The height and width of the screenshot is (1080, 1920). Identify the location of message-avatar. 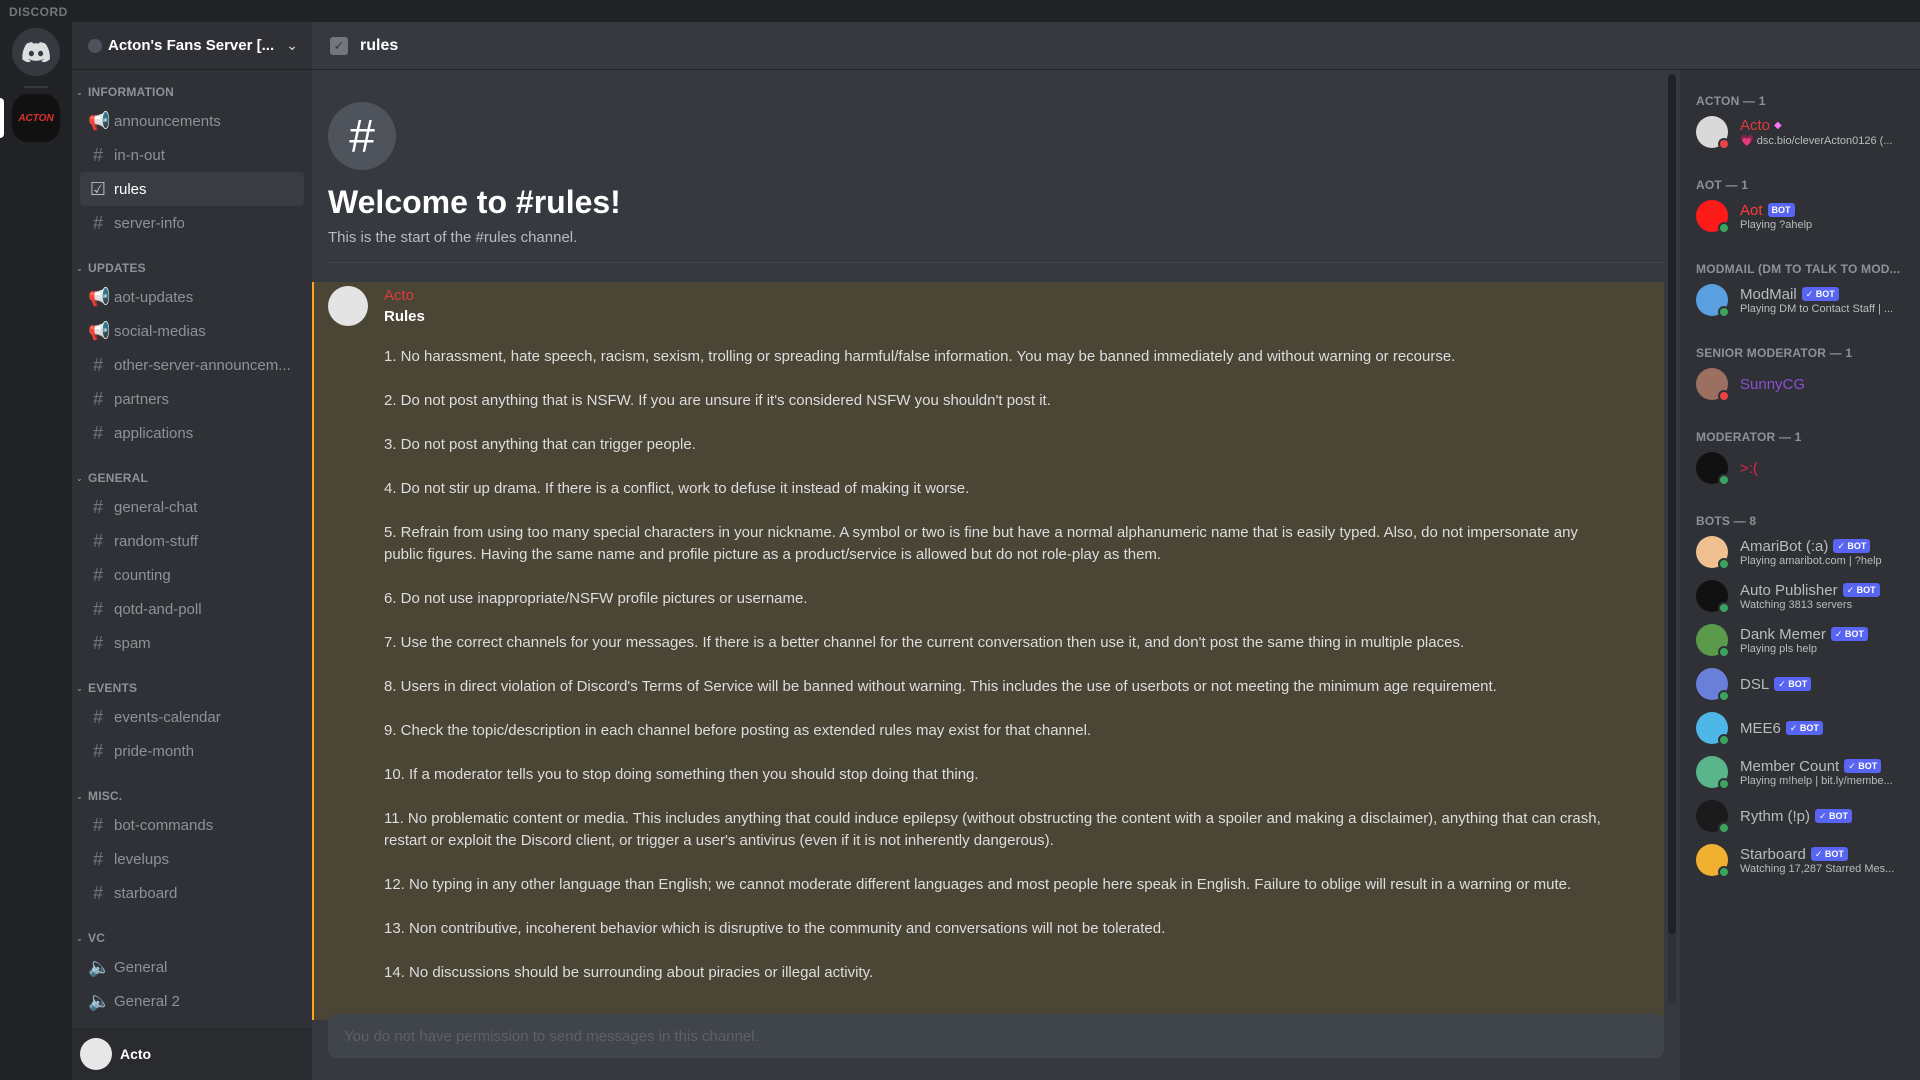
(348, 306).